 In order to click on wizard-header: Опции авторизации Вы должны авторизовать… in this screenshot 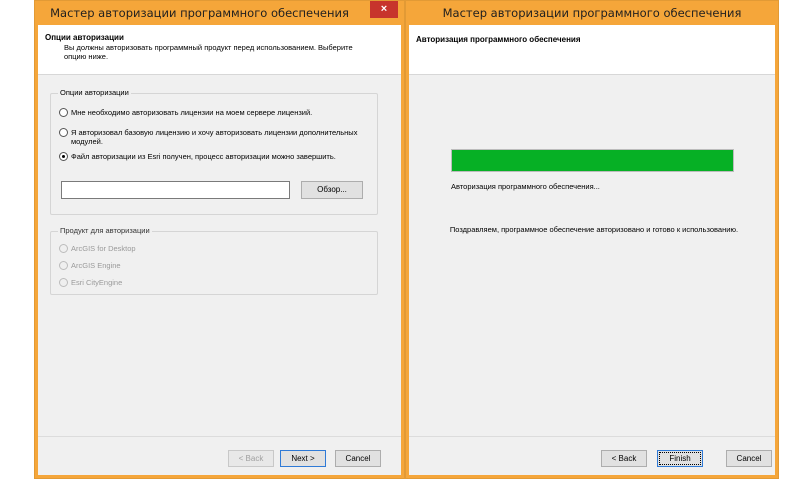, I will do `click(219, 50)`.